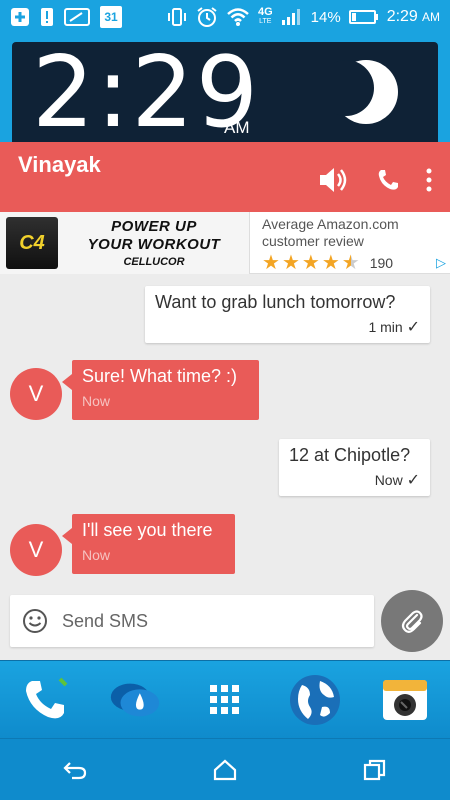 This screenshot has width=450, height=800. I want to click on message-text: Want to grab lunch tomorrow?, so click(275, 302).